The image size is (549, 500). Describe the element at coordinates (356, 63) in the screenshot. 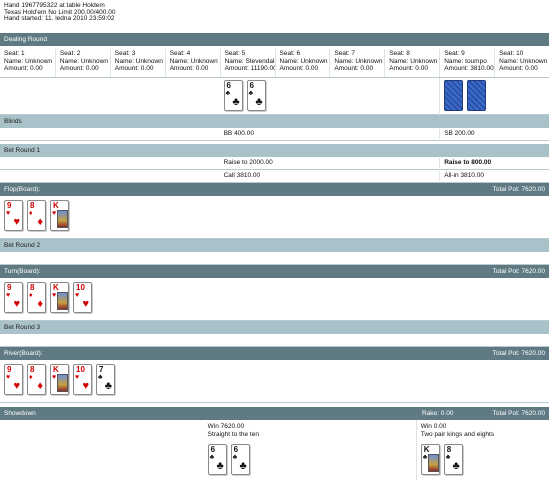

I see `seat-7: Seat: 7 Name: Unknown Amount: 0.00` at that location.